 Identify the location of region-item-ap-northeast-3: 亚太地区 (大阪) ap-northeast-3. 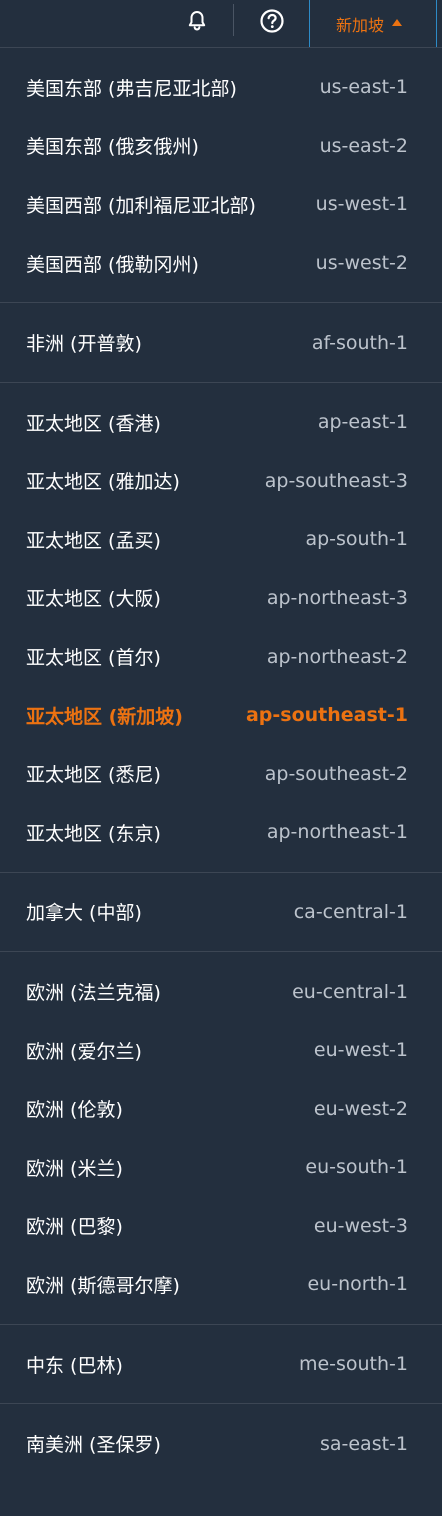
(221, 598).